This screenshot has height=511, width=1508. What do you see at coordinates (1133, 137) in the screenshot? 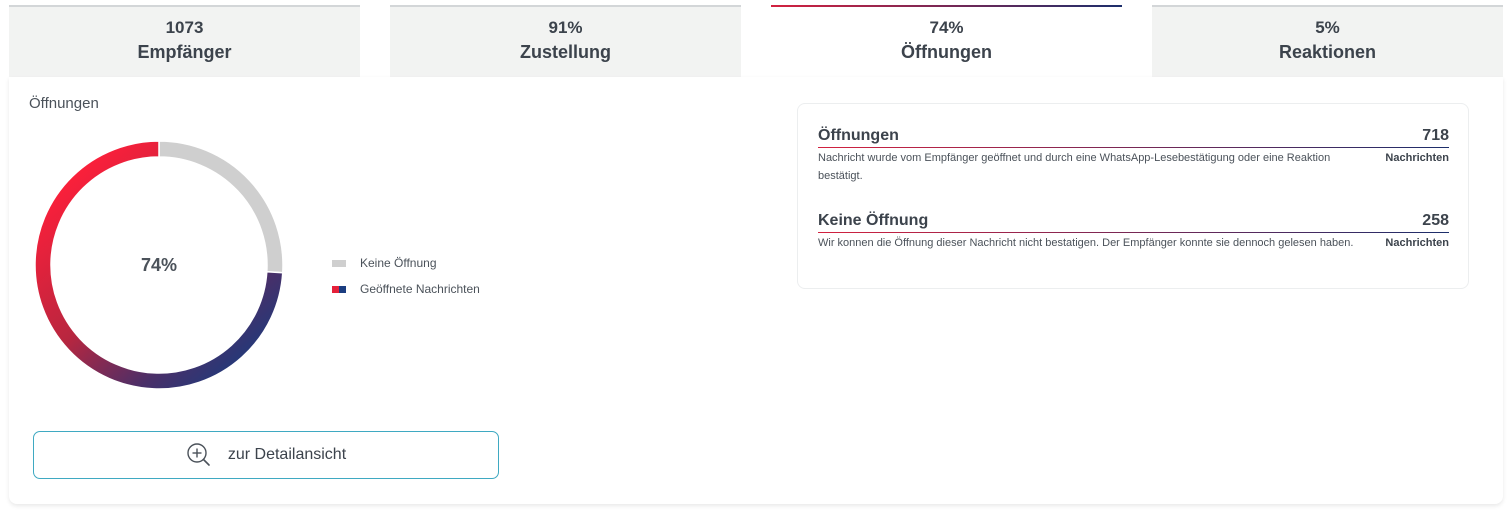
I see `info-row-header: Öffnungen 718` at bounding box center [1133, 137].